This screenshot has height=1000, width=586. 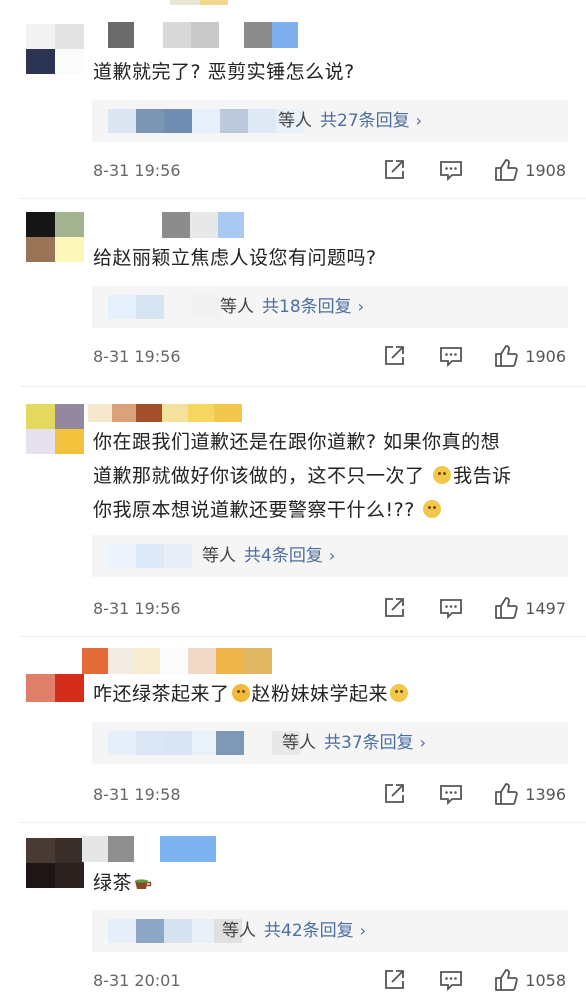 What do you see at coordinates (545, 356) in the screenshot?
I see `like-count: 1906` at bounding box center [545, 356].